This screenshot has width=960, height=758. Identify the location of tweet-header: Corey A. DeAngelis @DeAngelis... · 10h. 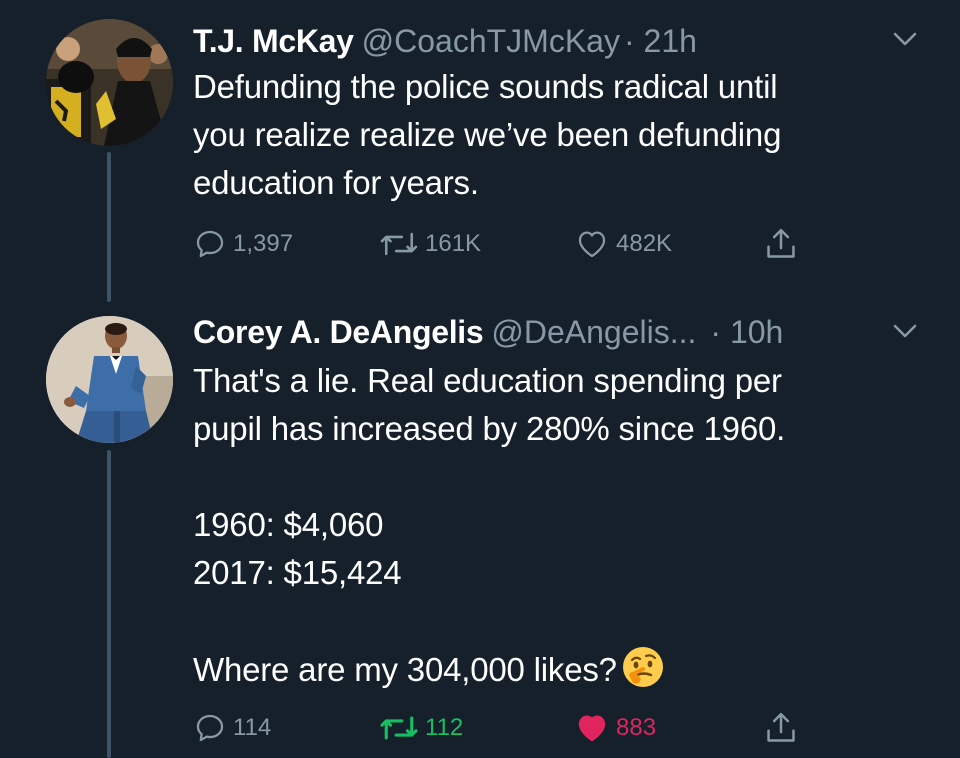
(551, 332).